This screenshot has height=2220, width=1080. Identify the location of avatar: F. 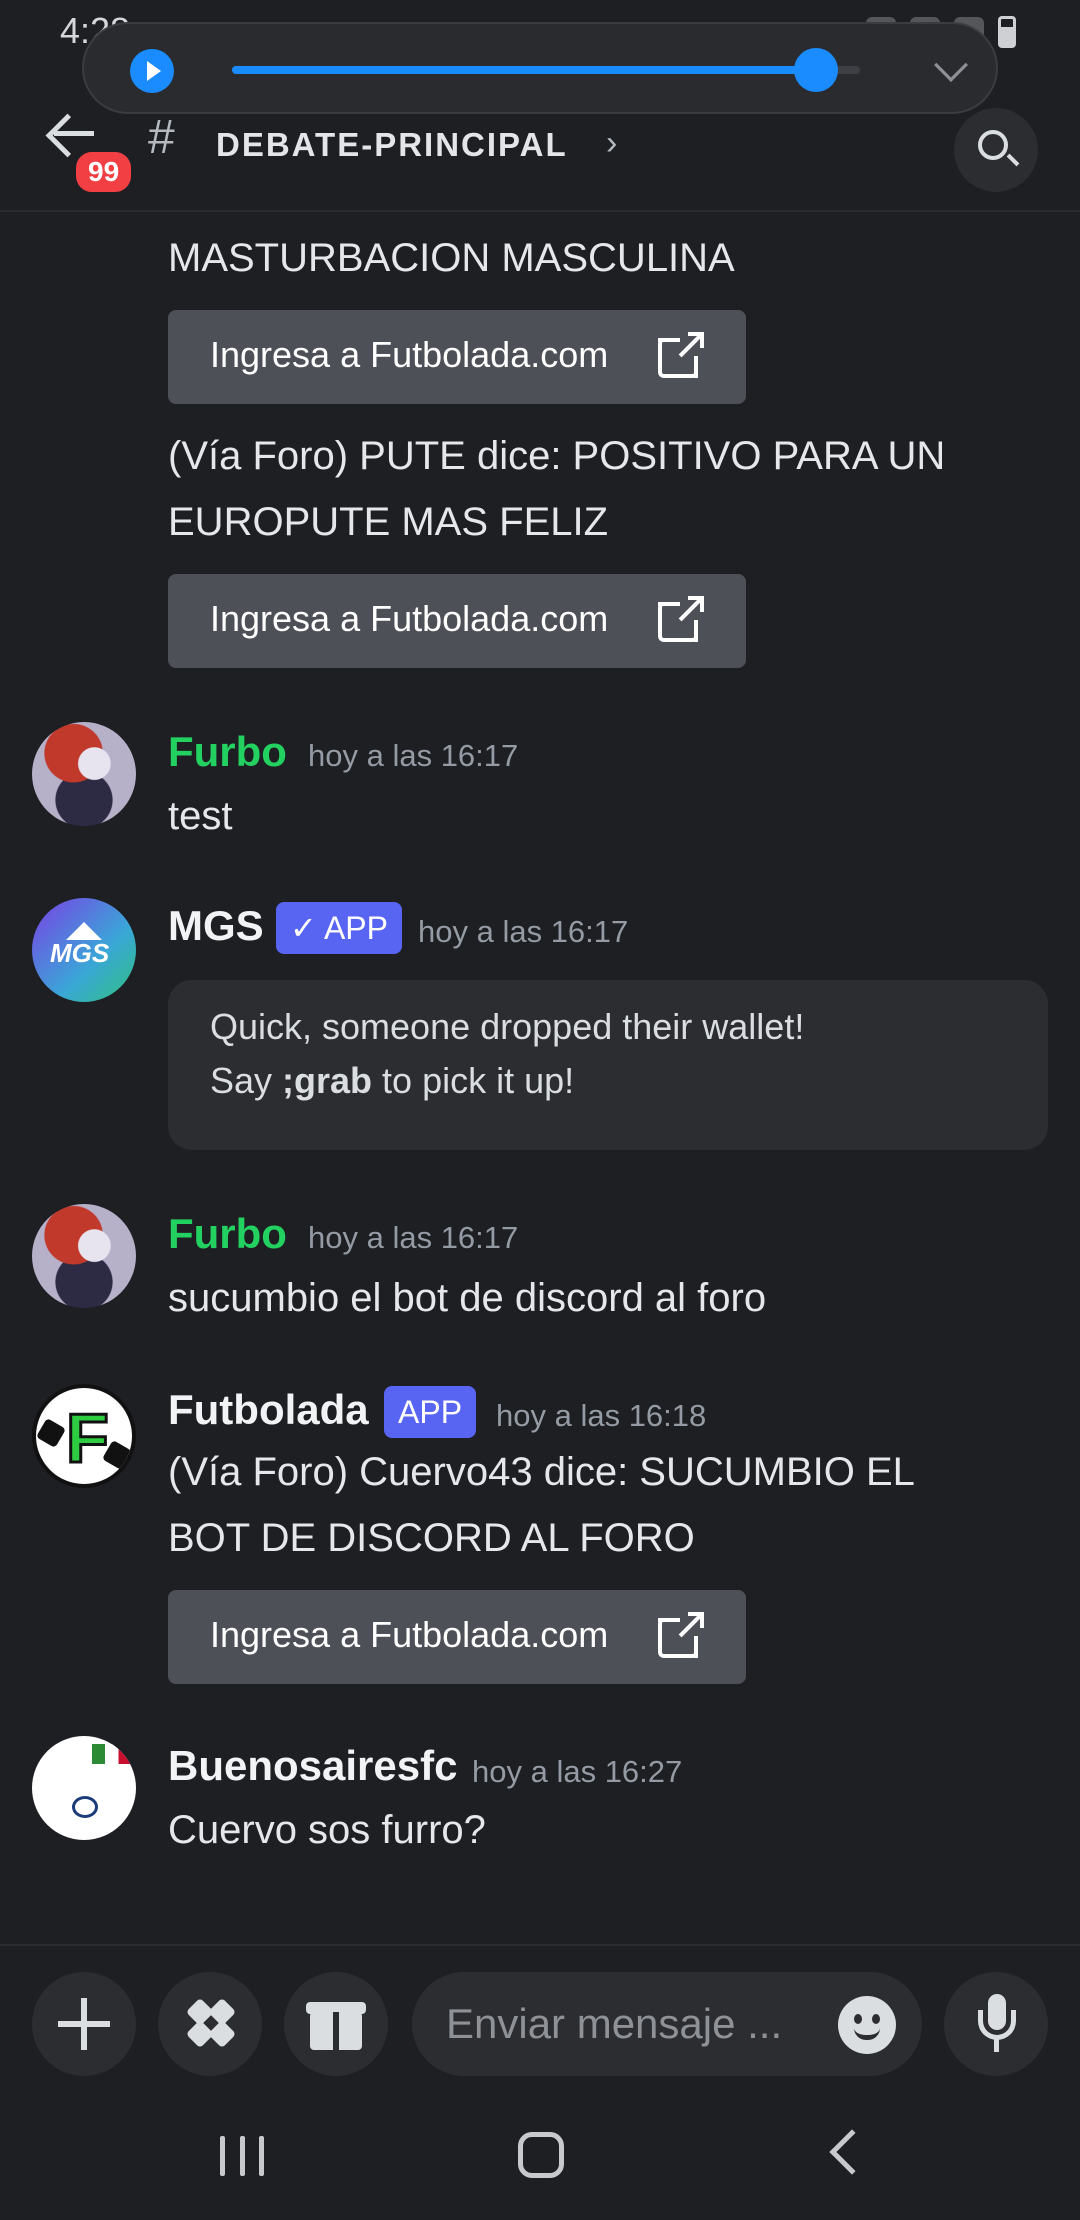
(84, 1436).